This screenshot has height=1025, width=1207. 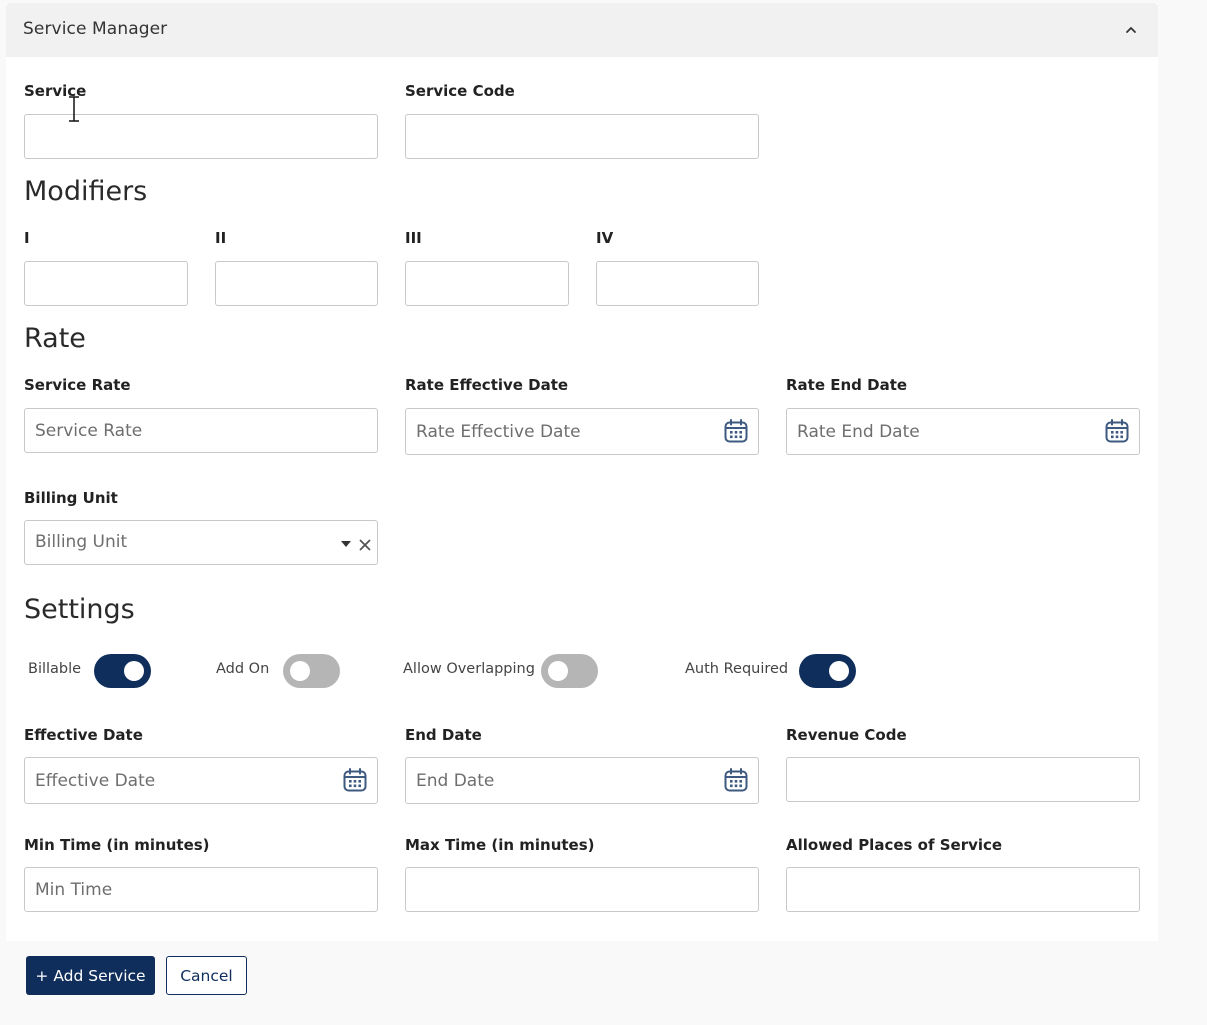 I want to click on service-code-input, so click(x=582, y=136).